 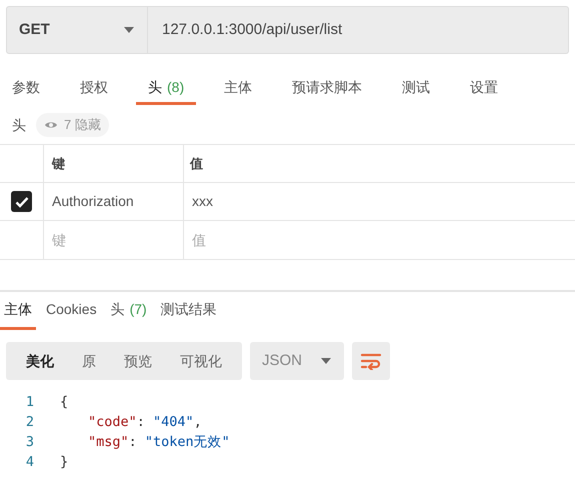 What do you see at coordinates (51, 125) in the screenshot?
I see `eye-icon` at bounding box center [51, 125].